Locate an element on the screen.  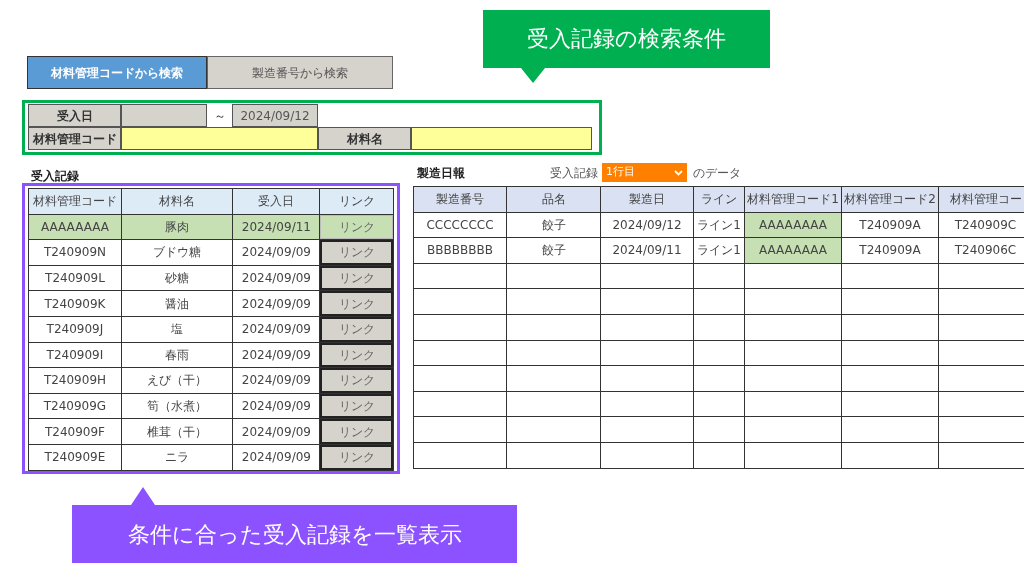
table-cell: BBBBBBBB is located at coordinates (460, 250).